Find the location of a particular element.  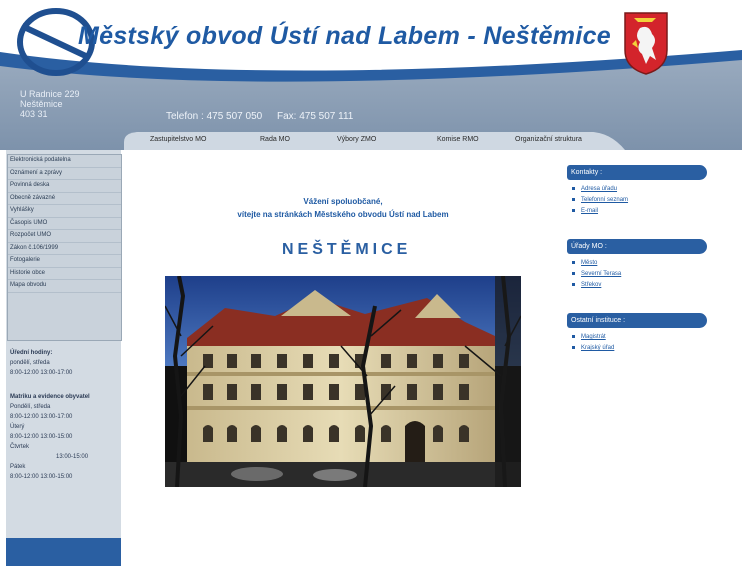

phone-number: Telefon : 475 507 050 is located at coordinates (214, 116).